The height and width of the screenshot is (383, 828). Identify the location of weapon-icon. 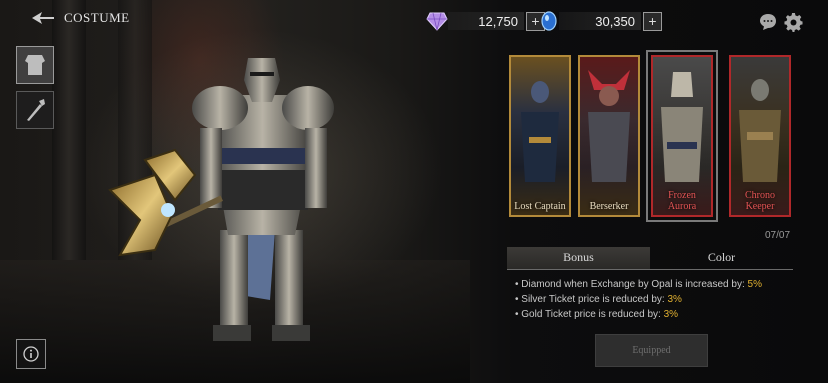
(36, 110).